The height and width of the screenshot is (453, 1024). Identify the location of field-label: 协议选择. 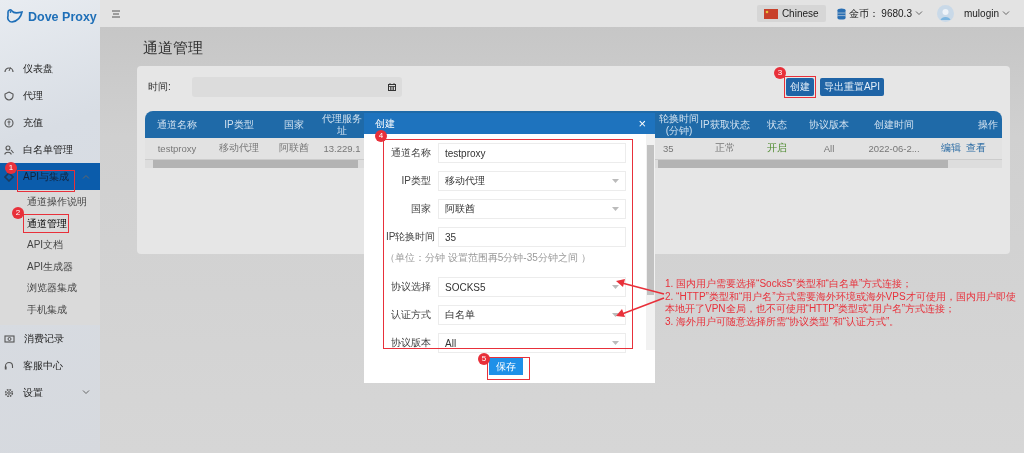
(410, 287).